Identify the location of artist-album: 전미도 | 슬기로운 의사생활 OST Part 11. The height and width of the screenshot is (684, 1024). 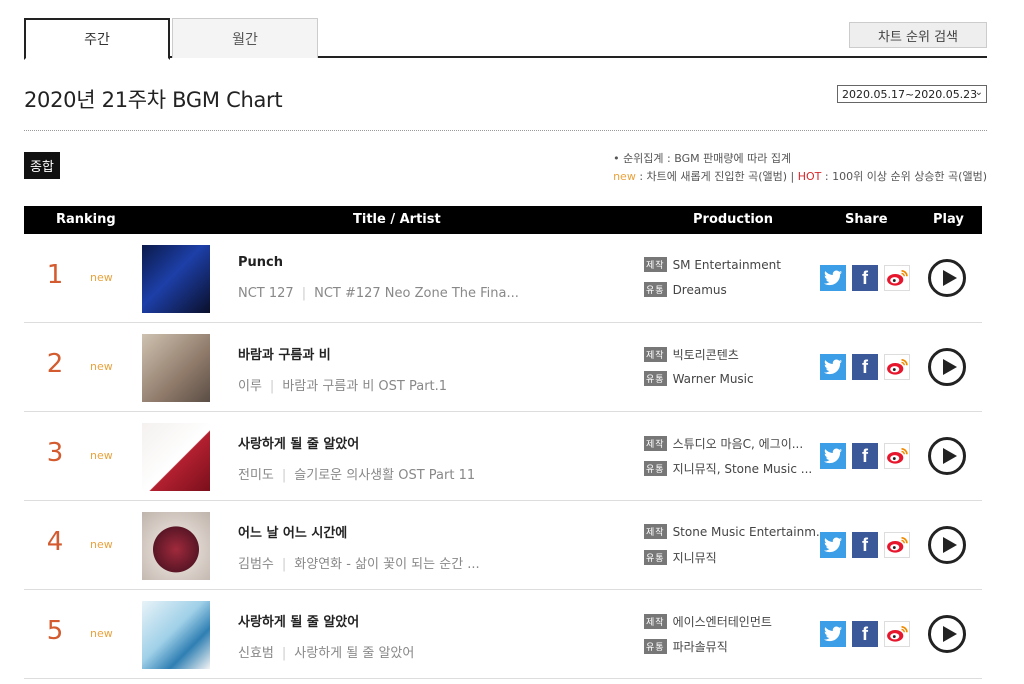
(356, 473).